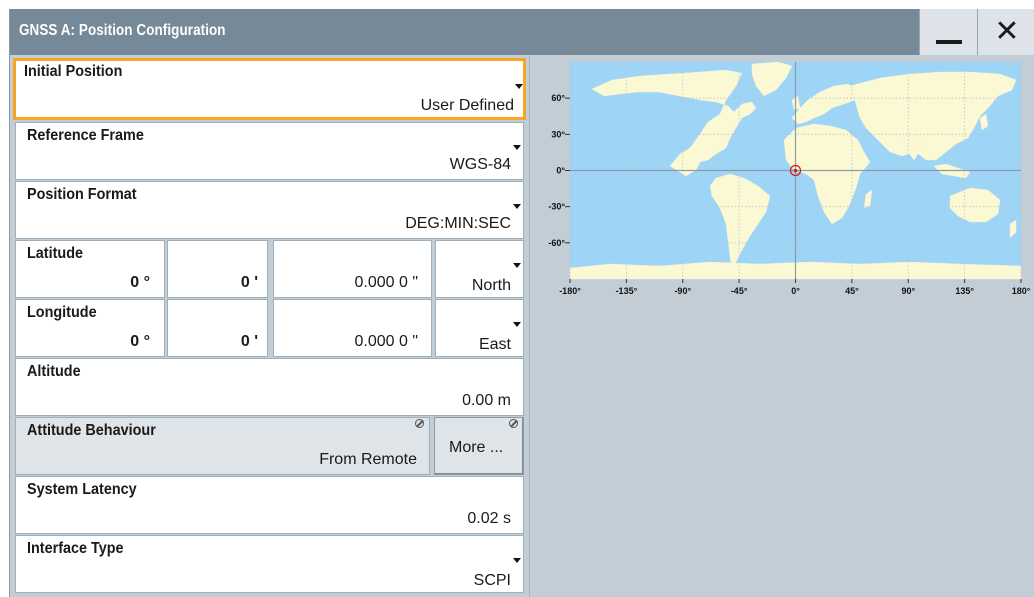  What do you see at coordinates (1021, 291) in the screenshot?
I see `lon-tick-label: 180°` at bounding box center [1021, 291].